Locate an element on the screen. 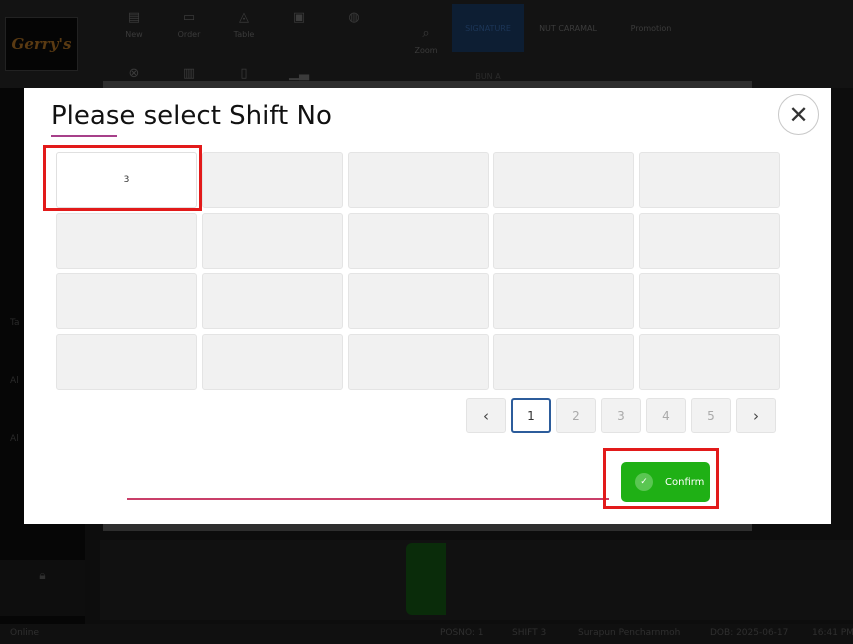 The height and width of the screenshot is (644, 853). printer2-icon: ◍ is located at coordinates (354, 17).